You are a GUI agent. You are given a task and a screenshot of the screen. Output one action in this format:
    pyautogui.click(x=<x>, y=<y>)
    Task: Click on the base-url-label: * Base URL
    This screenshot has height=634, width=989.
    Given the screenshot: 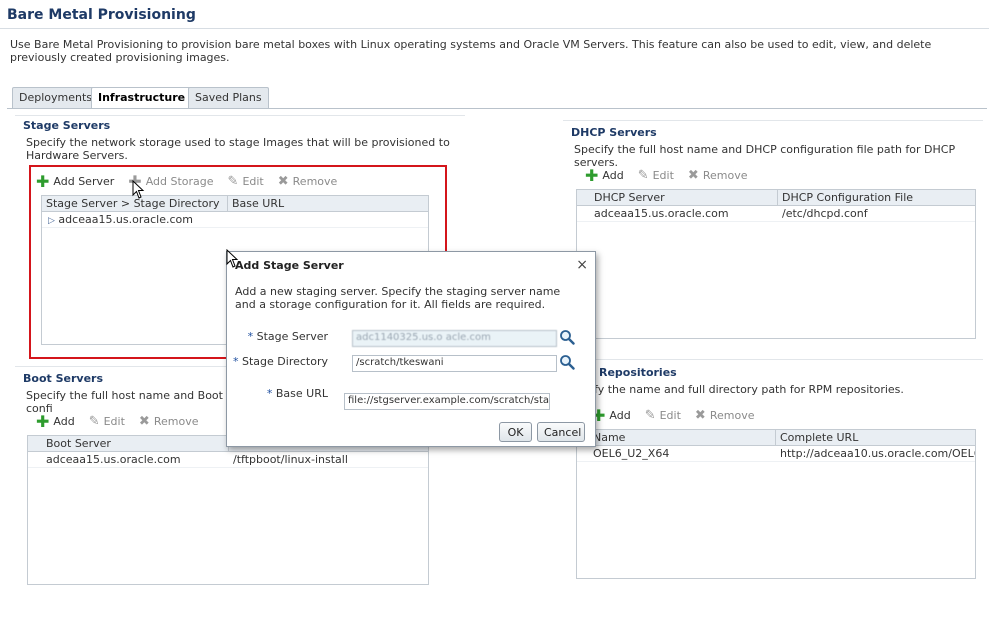 What is the action you would take?
    pyautogui.click(x=265, y=393)
    